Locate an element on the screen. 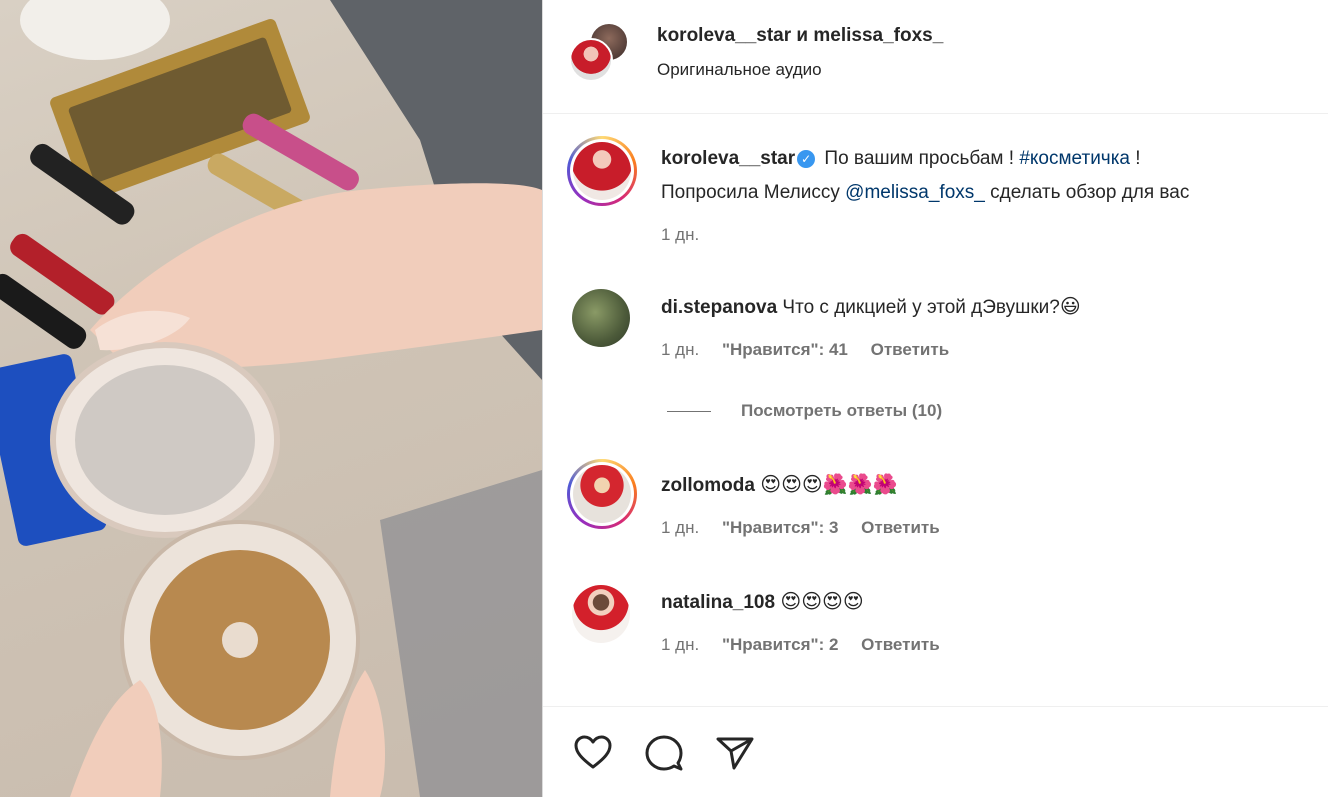 The image size is (1328, 797). mention-link: @melissa_foxs_ is located at coordinates (915, 192).